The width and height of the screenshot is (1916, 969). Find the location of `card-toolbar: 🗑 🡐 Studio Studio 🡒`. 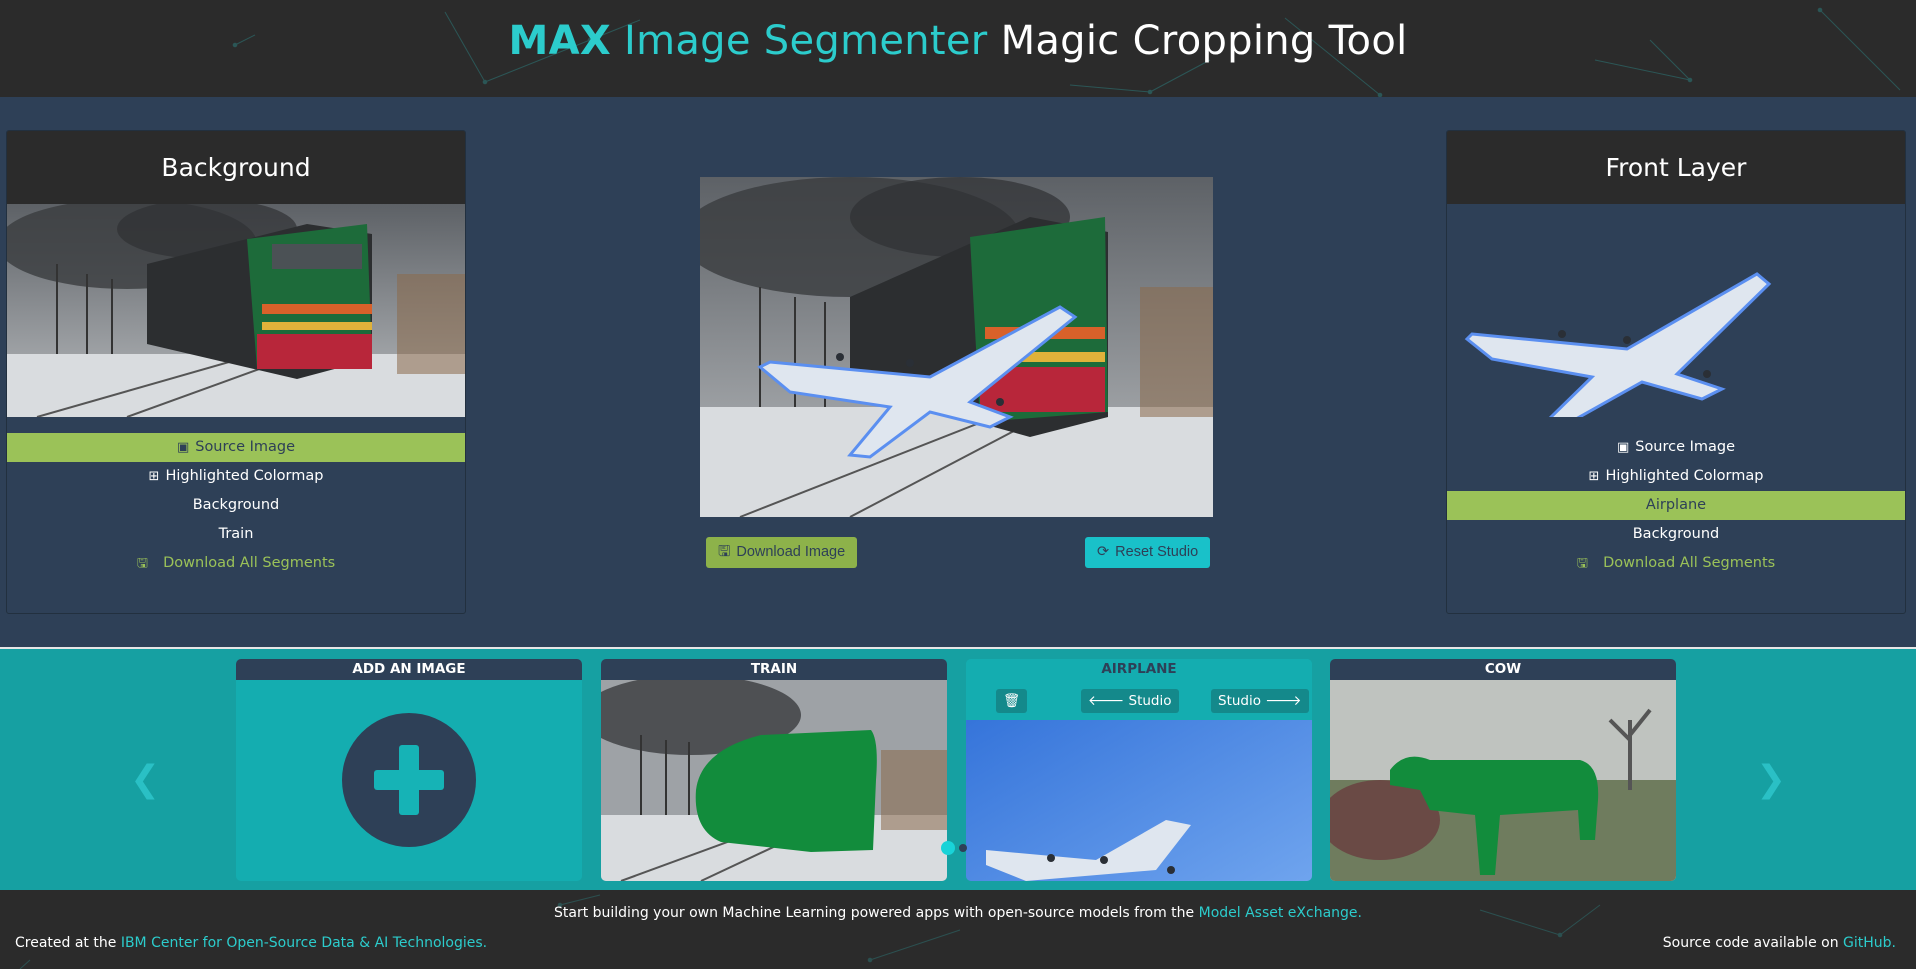

card-toolbar: 🗑 🡐 Studio Studio 🡒 is located at coordinates (1139, 700).